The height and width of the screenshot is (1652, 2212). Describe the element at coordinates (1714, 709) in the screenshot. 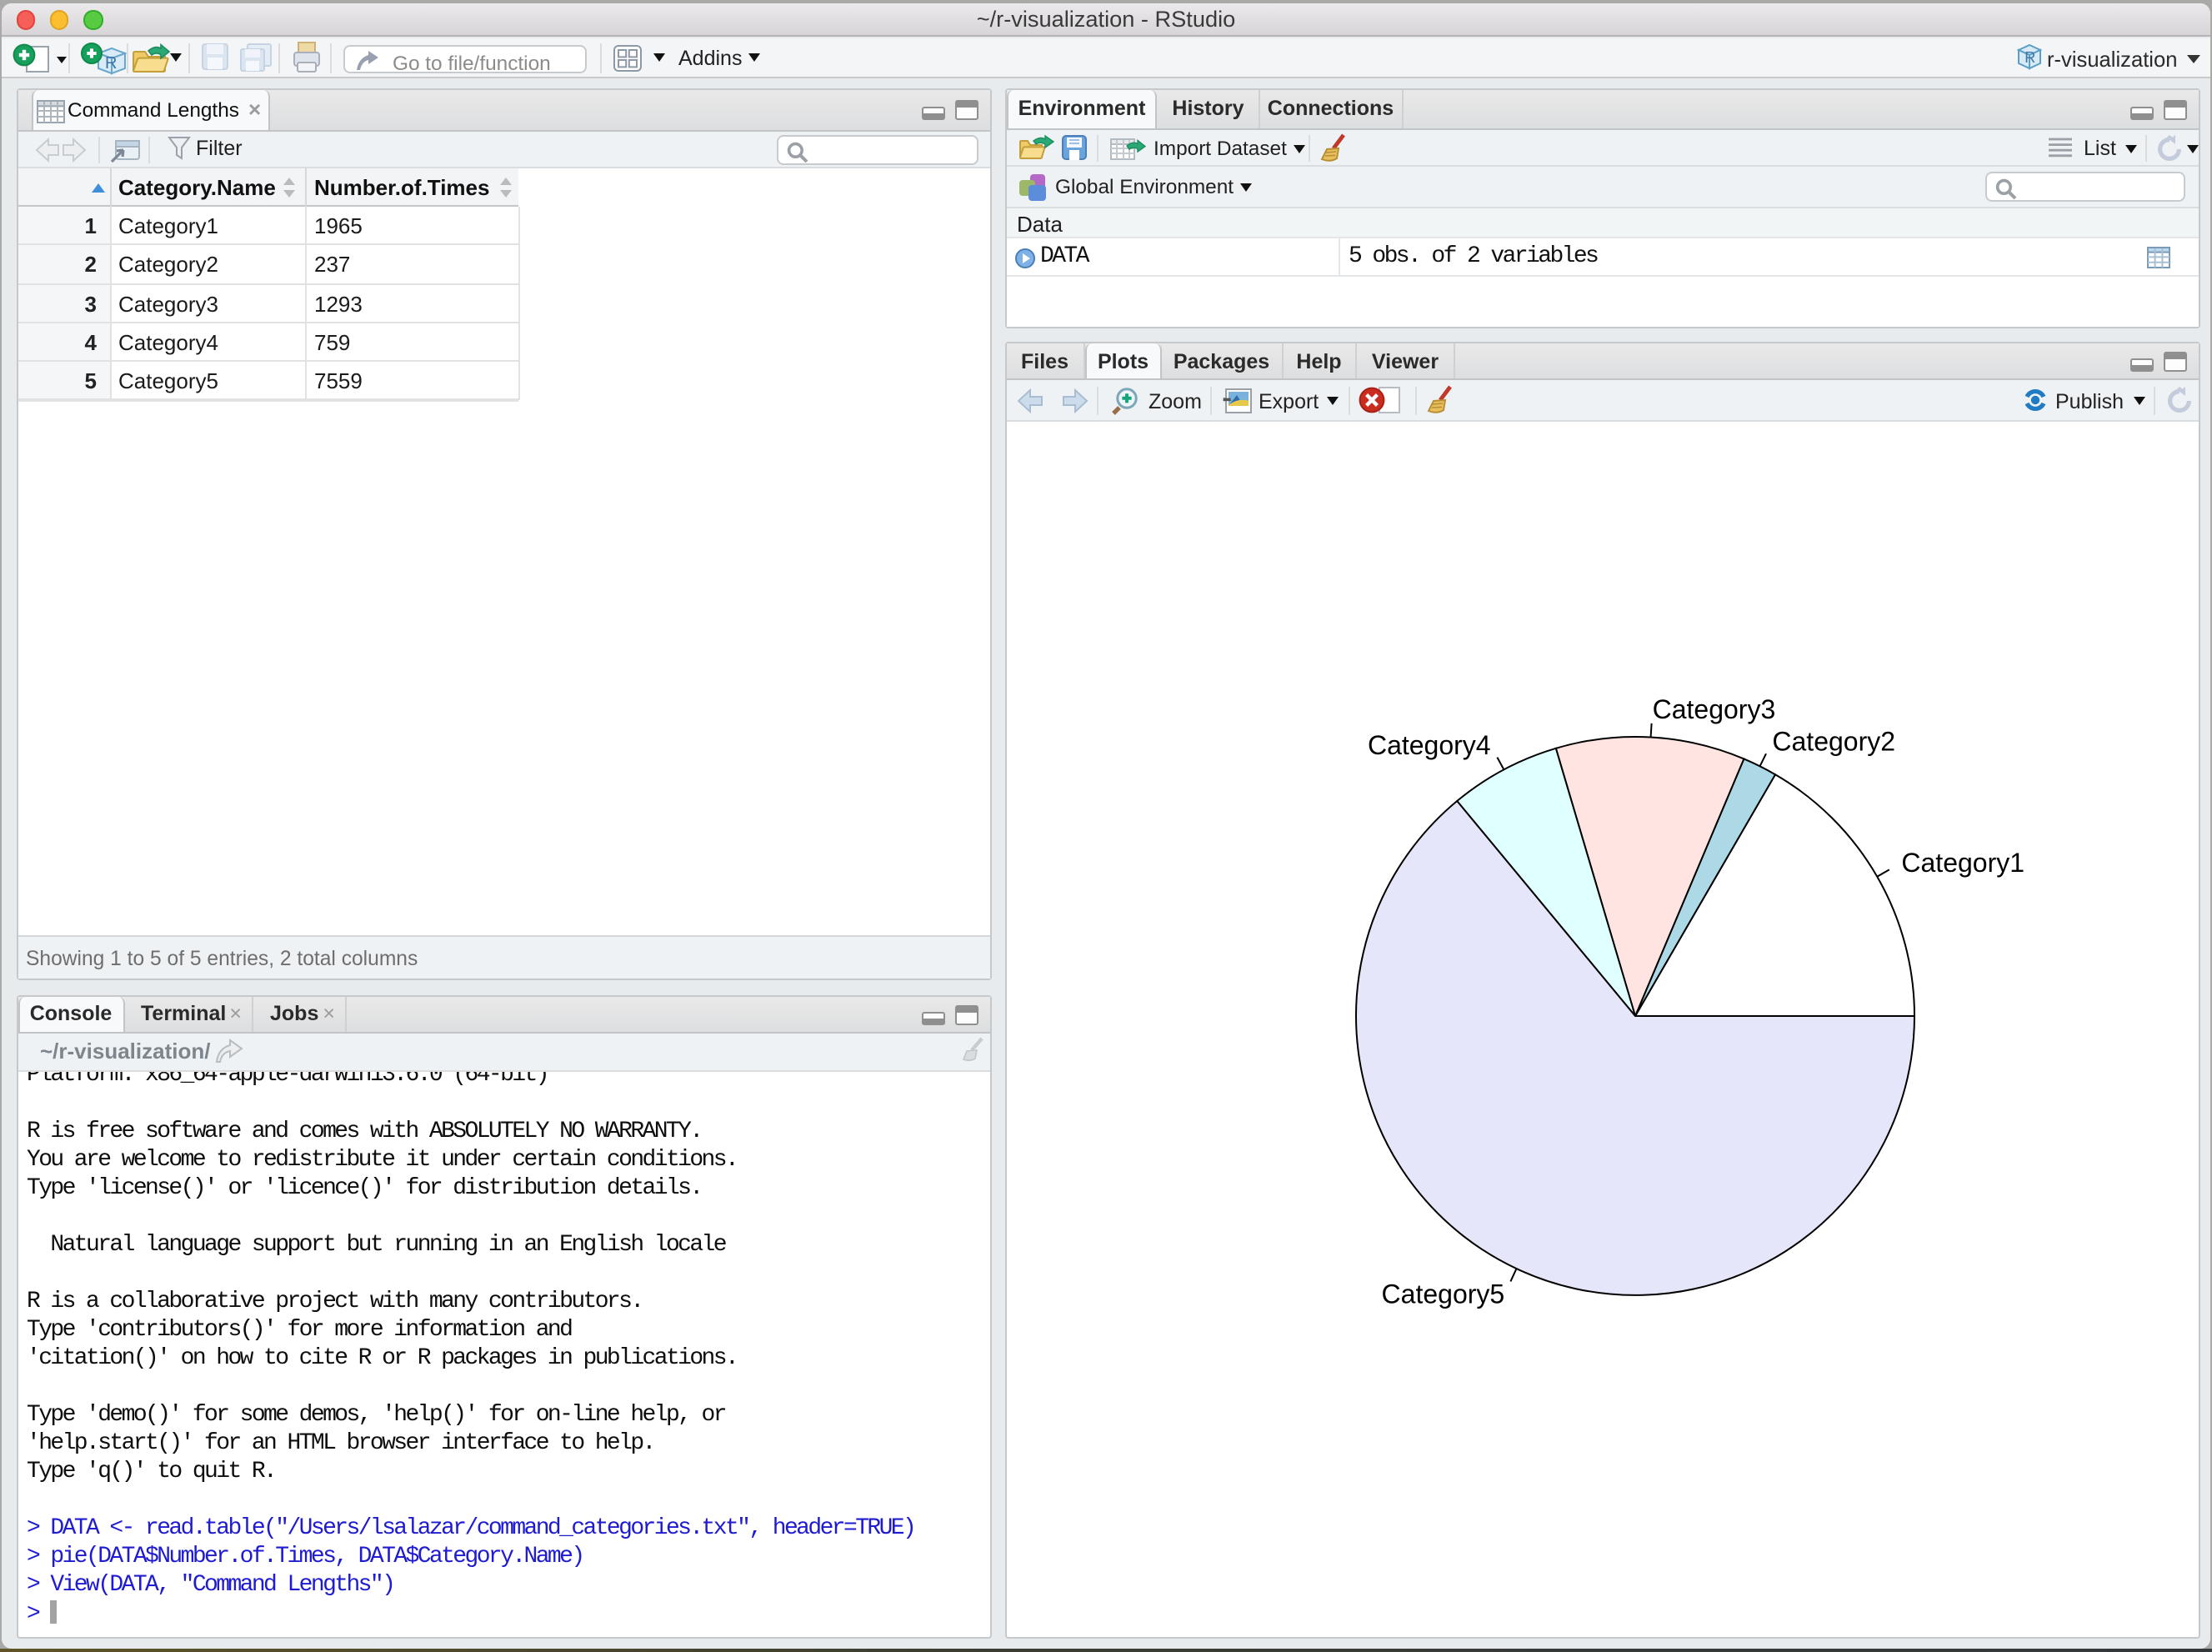

I see `svg-text: Category3` at that location.